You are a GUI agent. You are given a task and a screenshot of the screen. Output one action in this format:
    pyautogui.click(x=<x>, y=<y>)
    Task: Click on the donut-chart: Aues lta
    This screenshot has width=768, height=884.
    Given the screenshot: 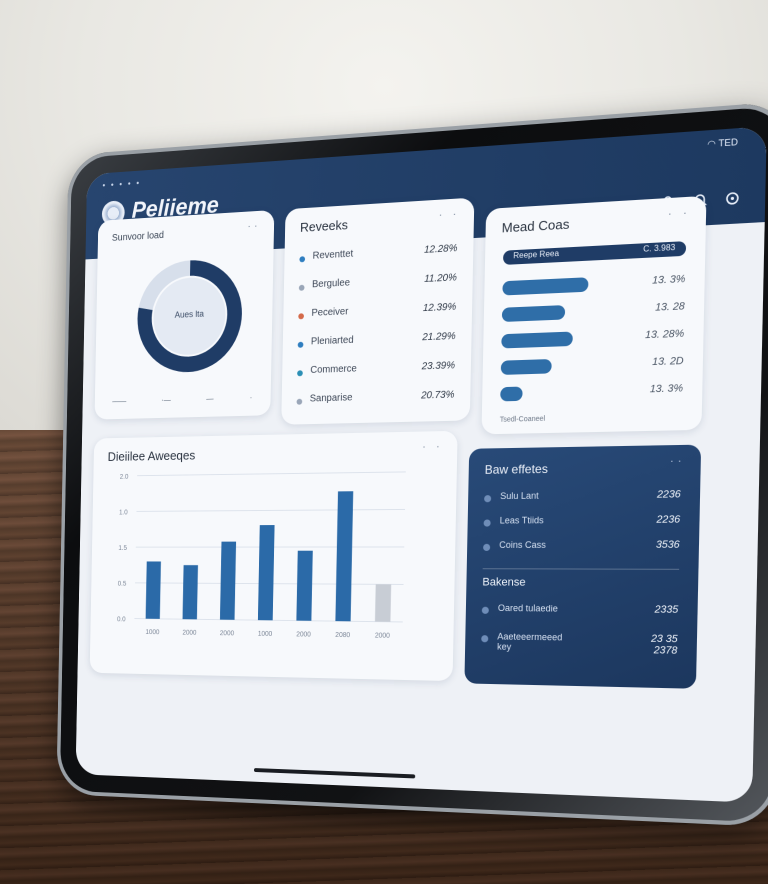 What is the action you would take?
    pyautogui.click(x=189, y=315)
    